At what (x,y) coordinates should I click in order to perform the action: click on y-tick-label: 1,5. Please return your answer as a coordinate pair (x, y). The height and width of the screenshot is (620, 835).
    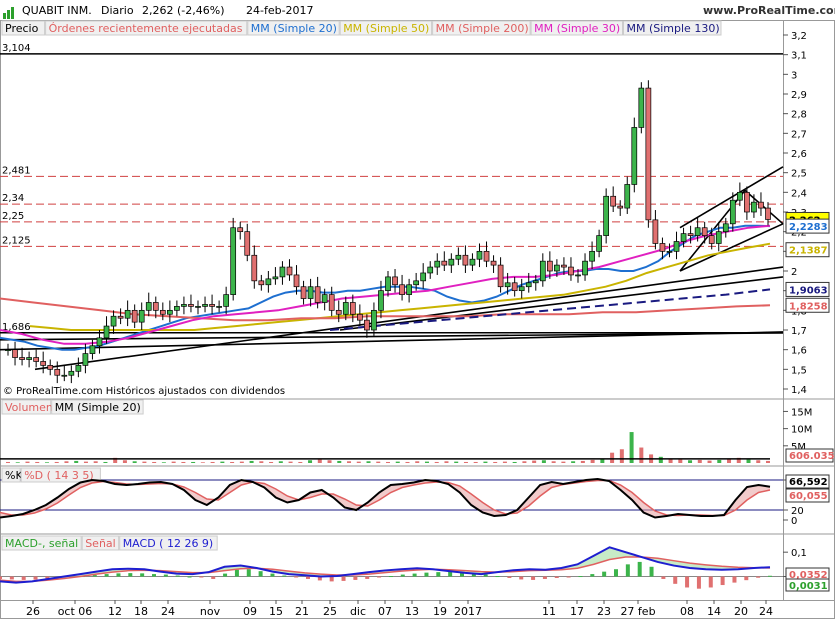
    Looking at the image, I should click on (799, 370).